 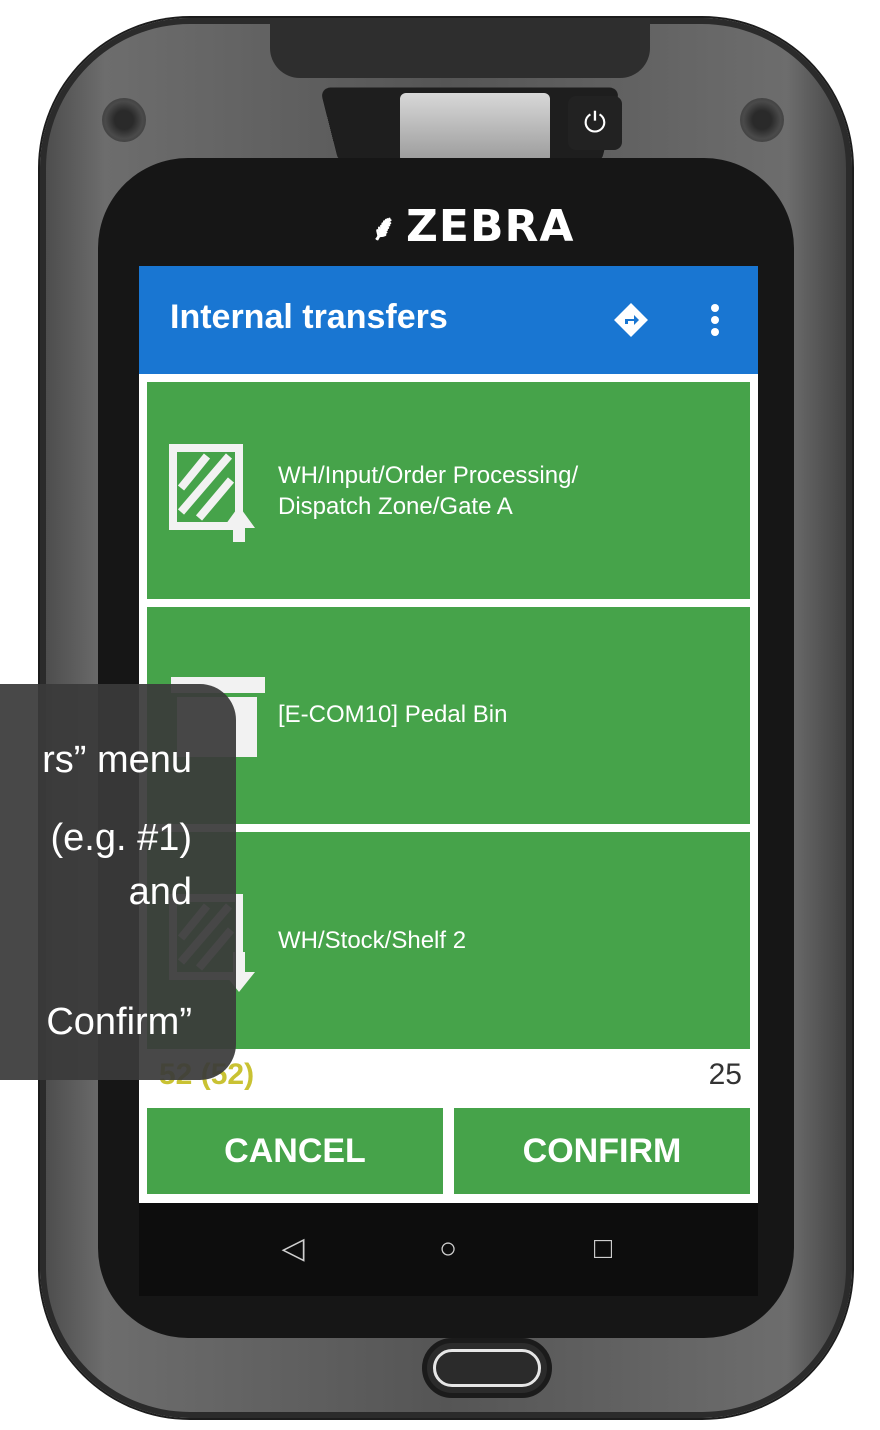 What do you see at coordinates (603, 1249) in the screenshot?
I see `recents-icon: □` at bounding box center [603, 1249].